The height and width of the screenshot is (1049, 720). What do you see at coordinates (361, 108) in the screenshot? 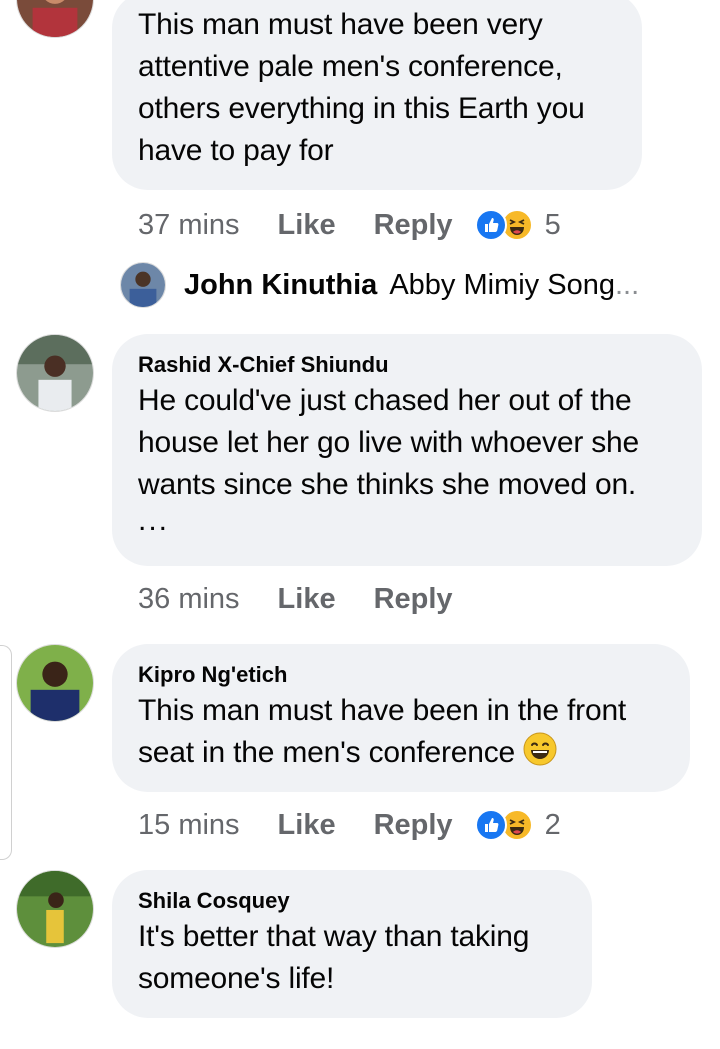
I see `comment-text-line: others everything in this Earth you` at bounding box center [361, 108].